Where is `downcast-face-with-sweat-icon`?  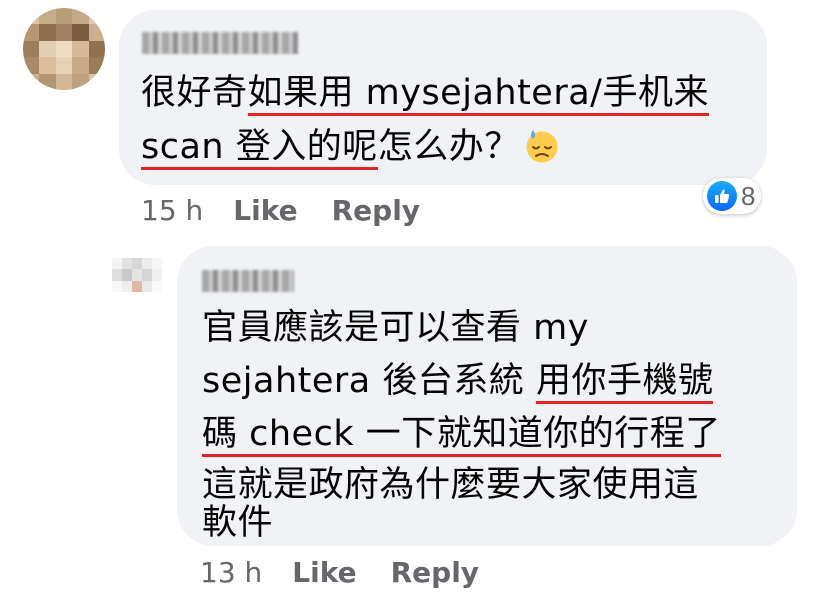
downcast-face-with-sweat-icon is located at coordinates (542, 146).